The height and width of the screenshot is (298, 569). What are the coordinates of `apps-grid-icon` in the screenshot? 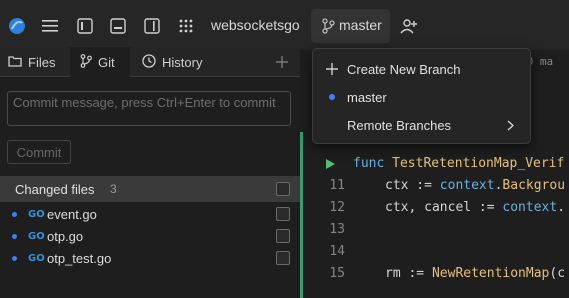 It's located at (186, 26).